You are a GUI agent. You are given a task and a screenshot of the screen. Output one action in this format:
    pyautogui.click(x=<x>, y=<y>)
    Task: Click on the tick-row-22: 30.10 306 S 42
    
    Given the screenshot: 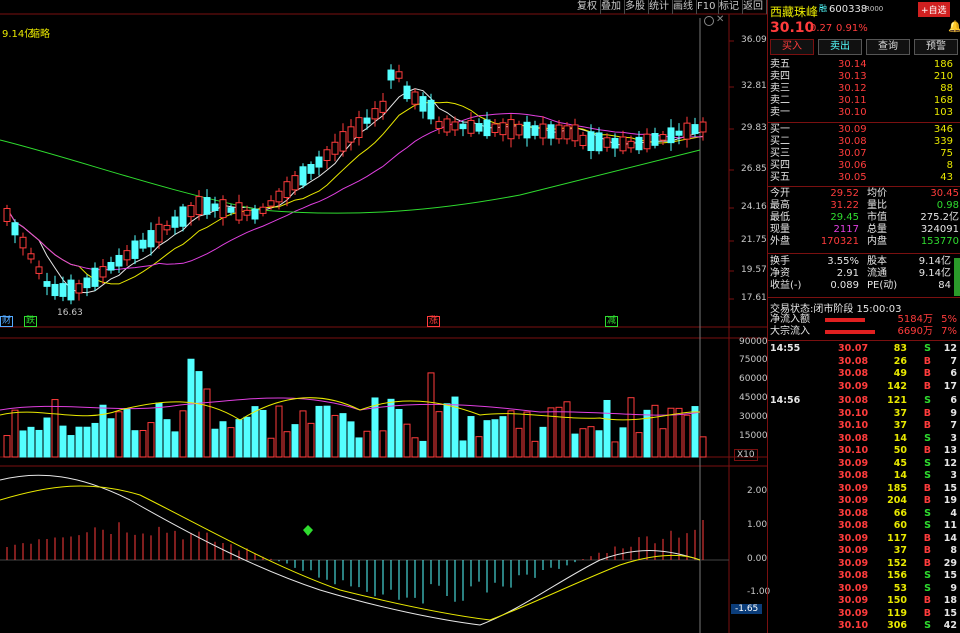 What is the action you would take?
    pyautogui.click(x=864, y=626)
    